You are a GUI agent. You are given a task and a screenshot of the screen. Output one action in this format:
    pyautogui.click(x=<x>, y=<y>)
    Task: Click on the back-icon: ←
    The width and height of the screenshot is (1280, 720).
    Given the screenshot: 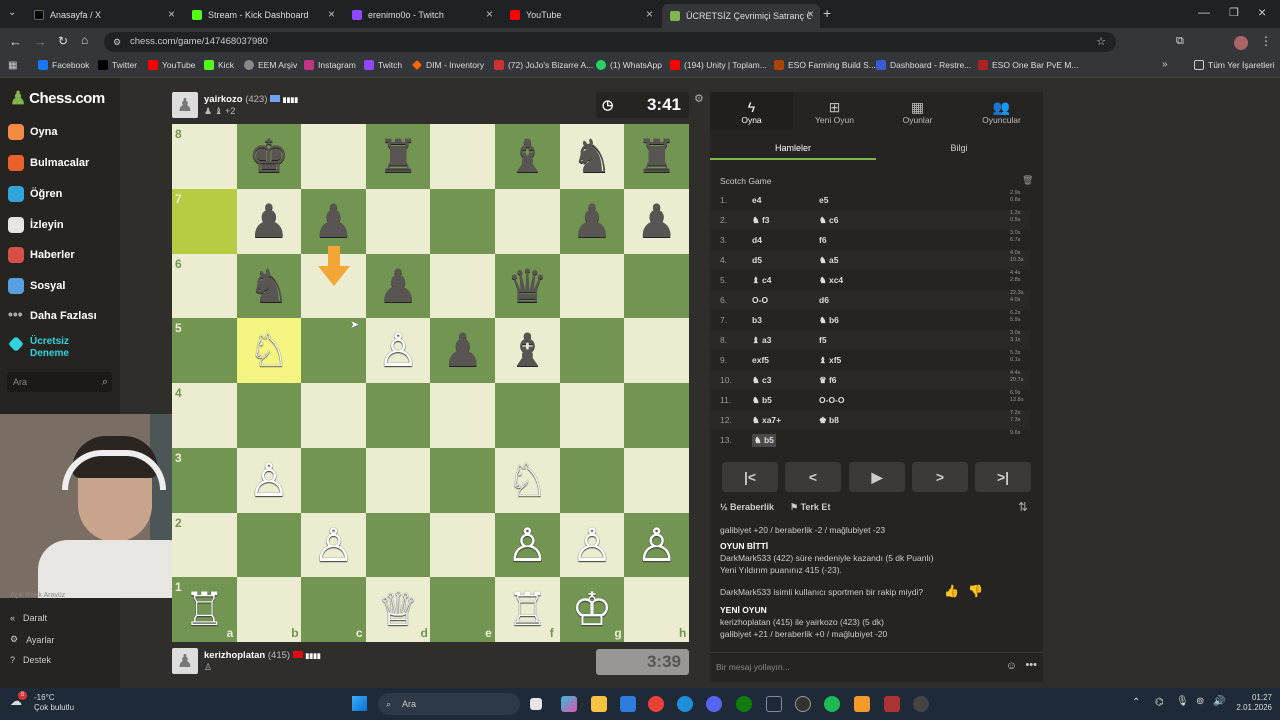 What is the action you would take?
    pyautogui.click(x=15, y=41)
    